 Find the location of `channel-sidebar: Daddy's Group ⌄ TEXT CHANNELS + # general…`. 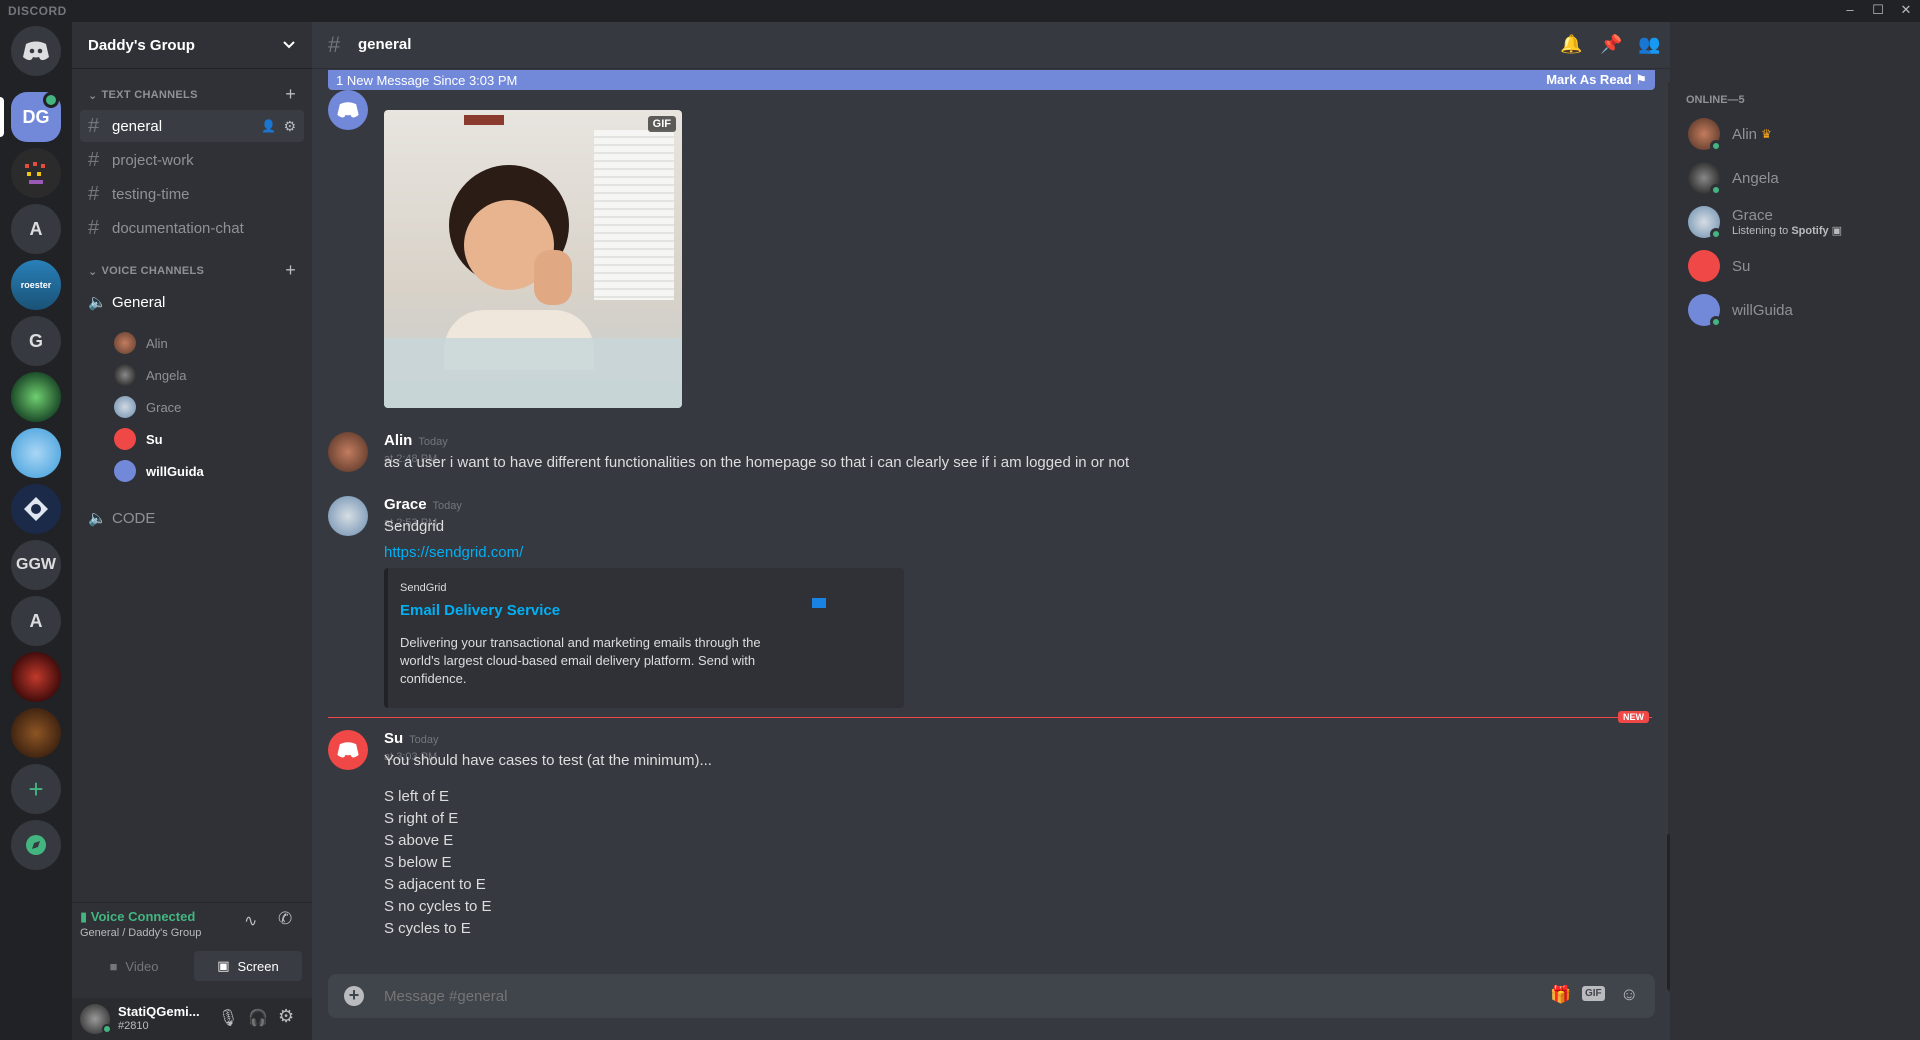

channel-sidebar: Daddy's Group ⌄ TEXT CHANNELS + # general… is located at coordinates (192, 531).